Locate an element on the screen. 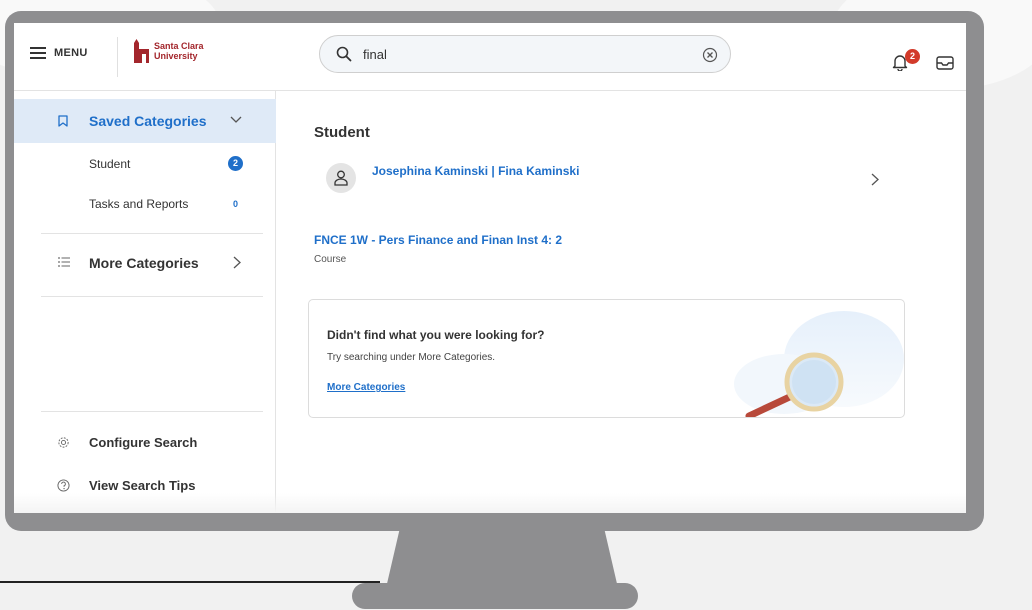 This screenshot has height=610, width=1032. more-categories-button: More Categories is located at coordinates (145, 263).